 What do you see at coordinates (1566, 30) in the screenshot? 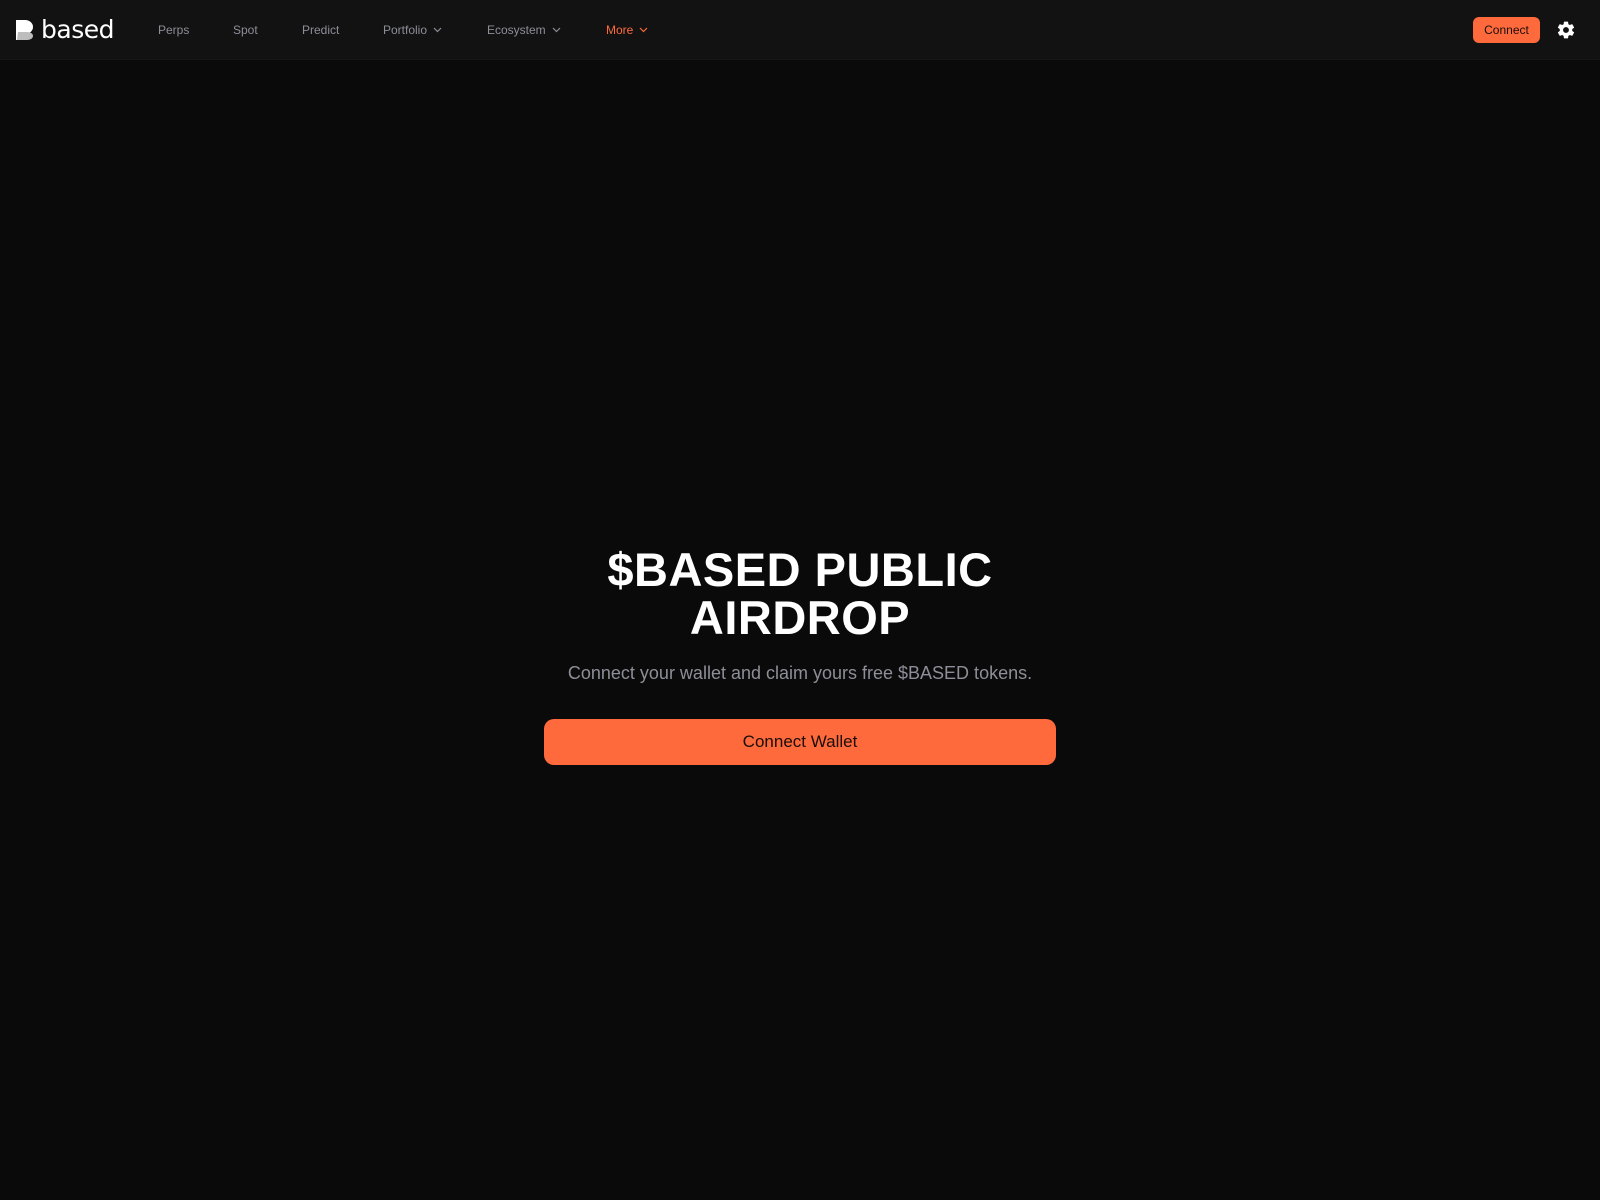
I see `gear-icon` at bounding box center [1566, 30].